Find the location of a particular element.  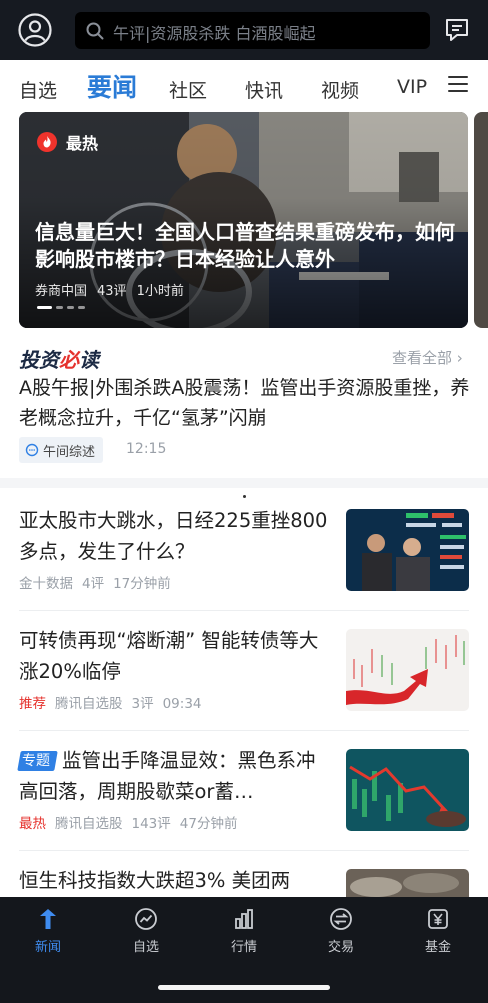

hero-time: 1小时前 is located at coordinates (160, 291).